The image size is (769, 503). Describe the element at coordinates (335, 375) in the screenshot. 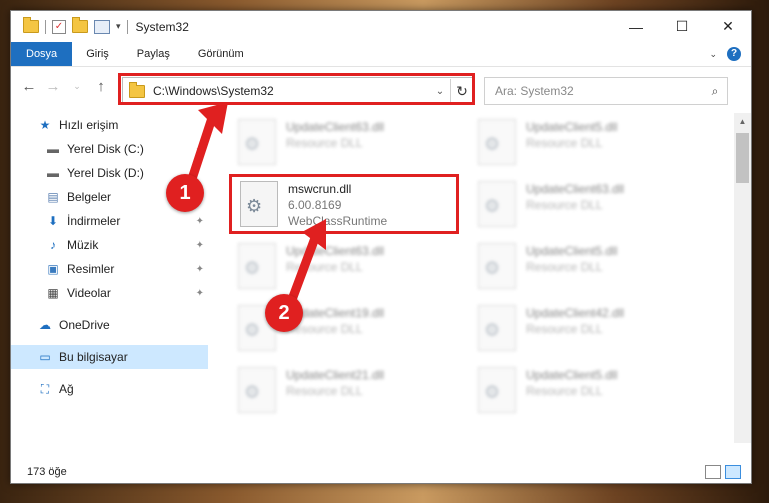

I see `file-name: UpdateClient21.dll` at that location.